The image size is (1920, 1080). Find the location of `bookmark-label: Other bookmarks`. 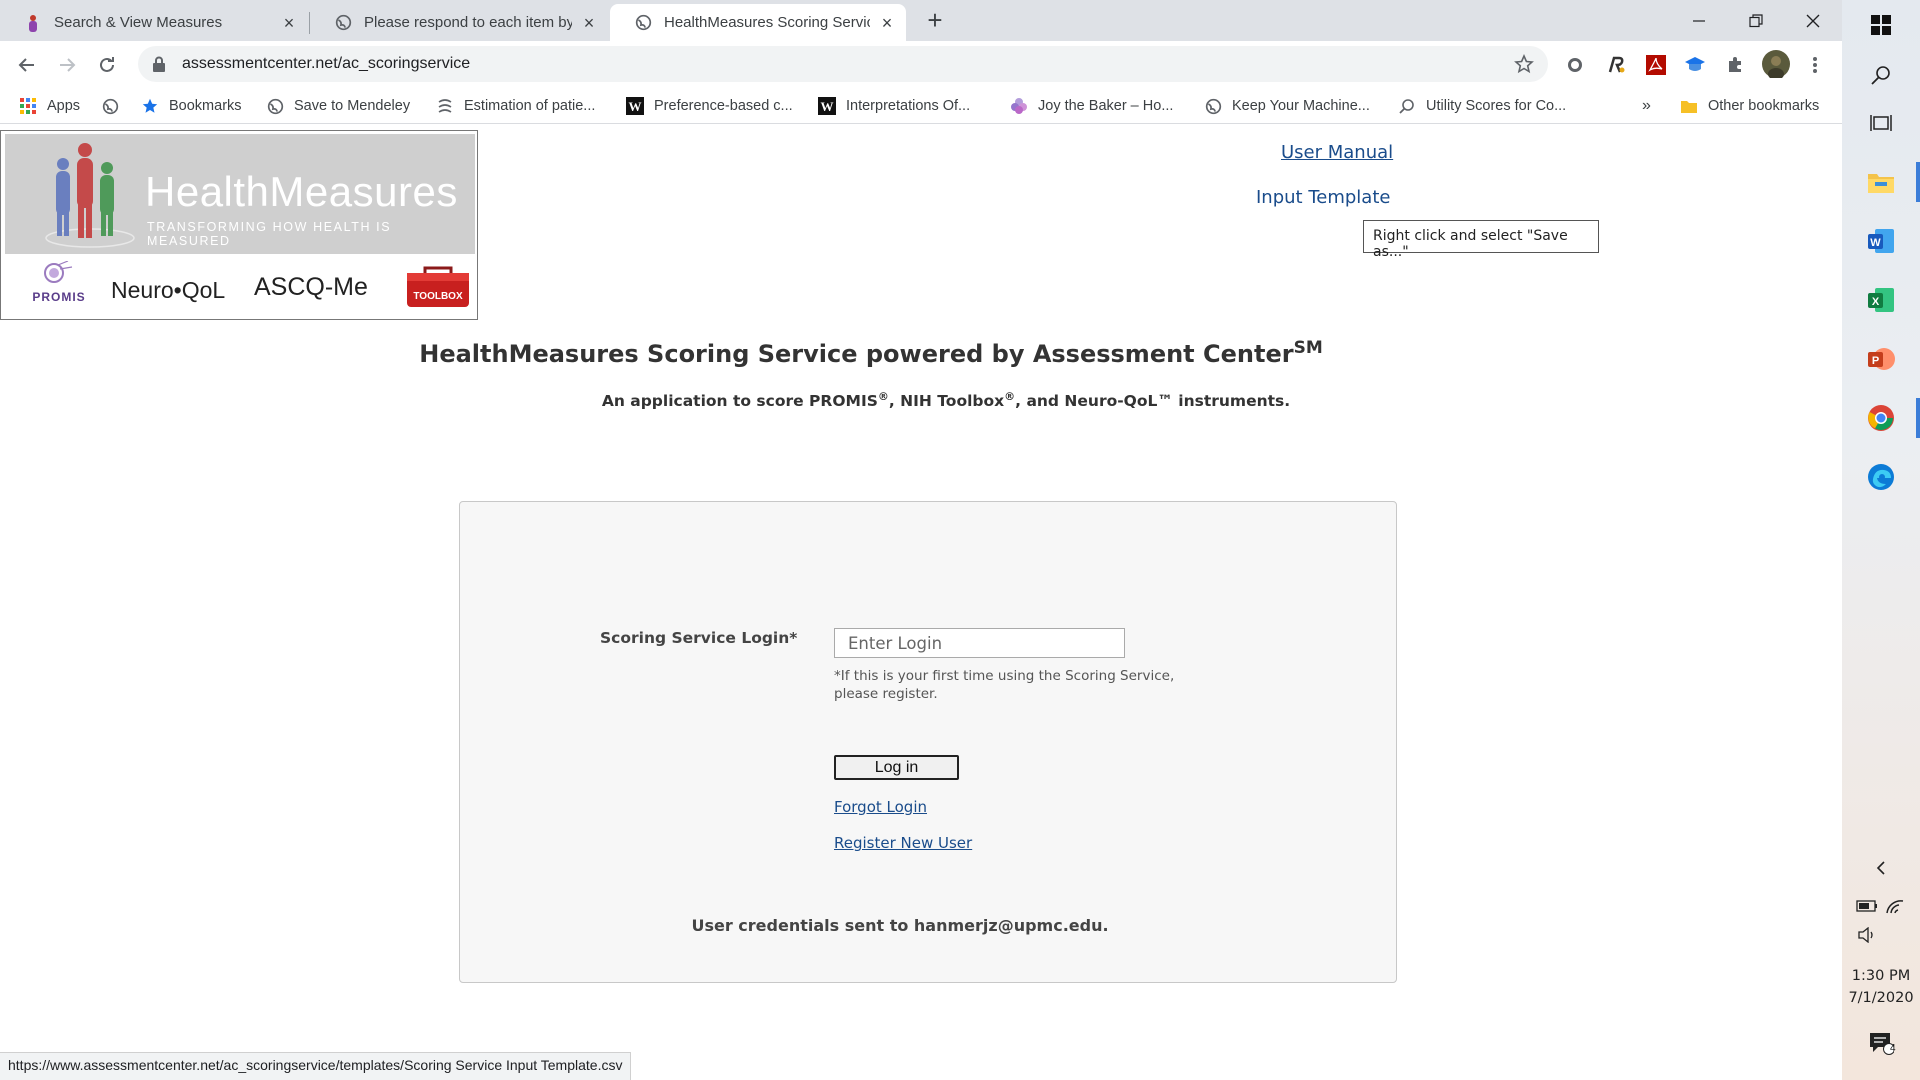

bookmark-label: Other bookmarks is located at coordinates (1764, 106).